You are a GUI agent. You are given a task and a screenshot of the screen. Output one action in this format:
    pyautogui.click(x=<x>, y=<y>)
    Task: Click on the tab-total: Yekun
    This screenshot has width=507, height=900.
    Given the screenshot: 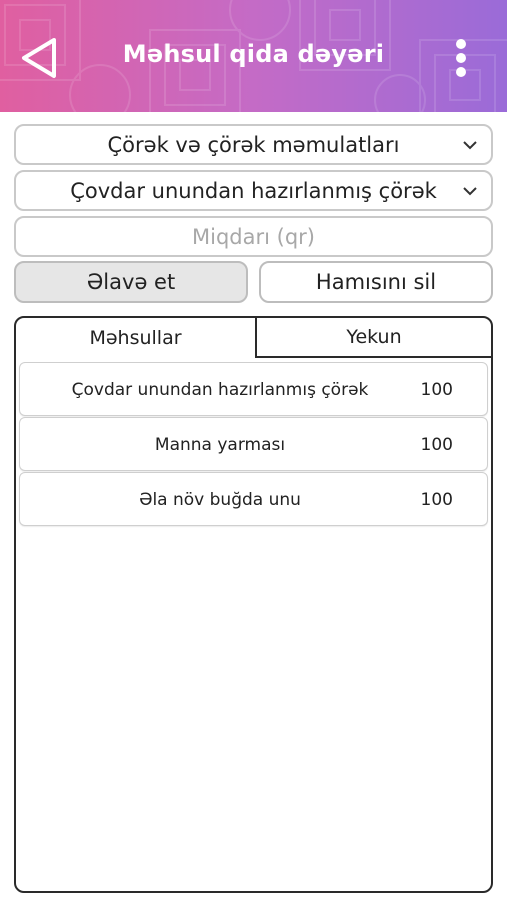 What is the action you would take?
    pyautogui.click(x=373, y=338)
    